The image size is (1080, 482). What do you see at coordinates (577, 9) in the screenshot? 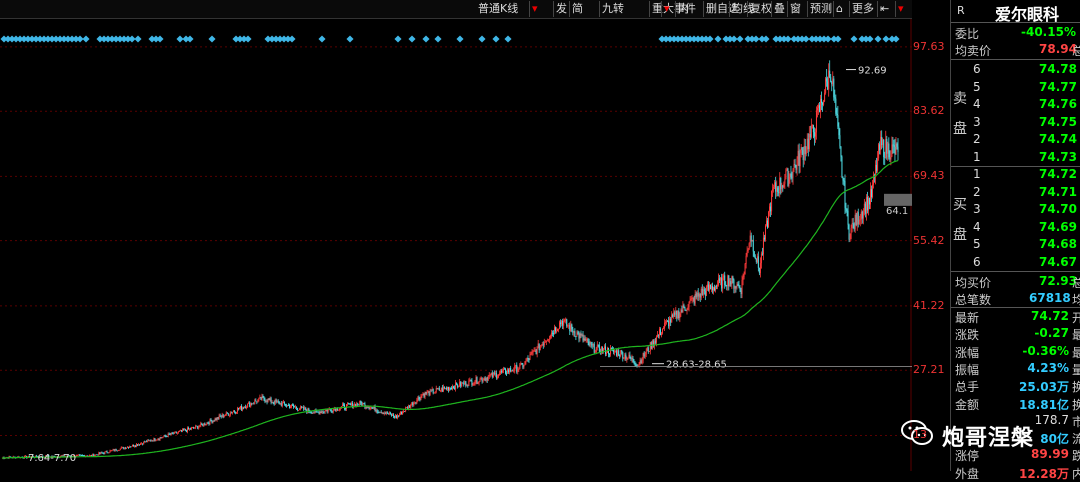
I see `toolbar-item-3: 简` at bounding box center [577, 9].